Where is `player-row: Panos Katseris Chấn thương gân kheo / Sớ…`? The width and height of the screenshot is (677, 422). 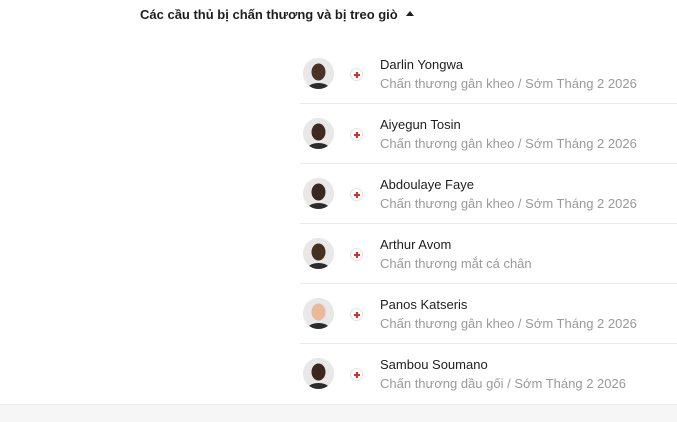
player-row: Panos Katseris Chấn thương gân kheo / Sớ… is located at coordinates (488, 314).